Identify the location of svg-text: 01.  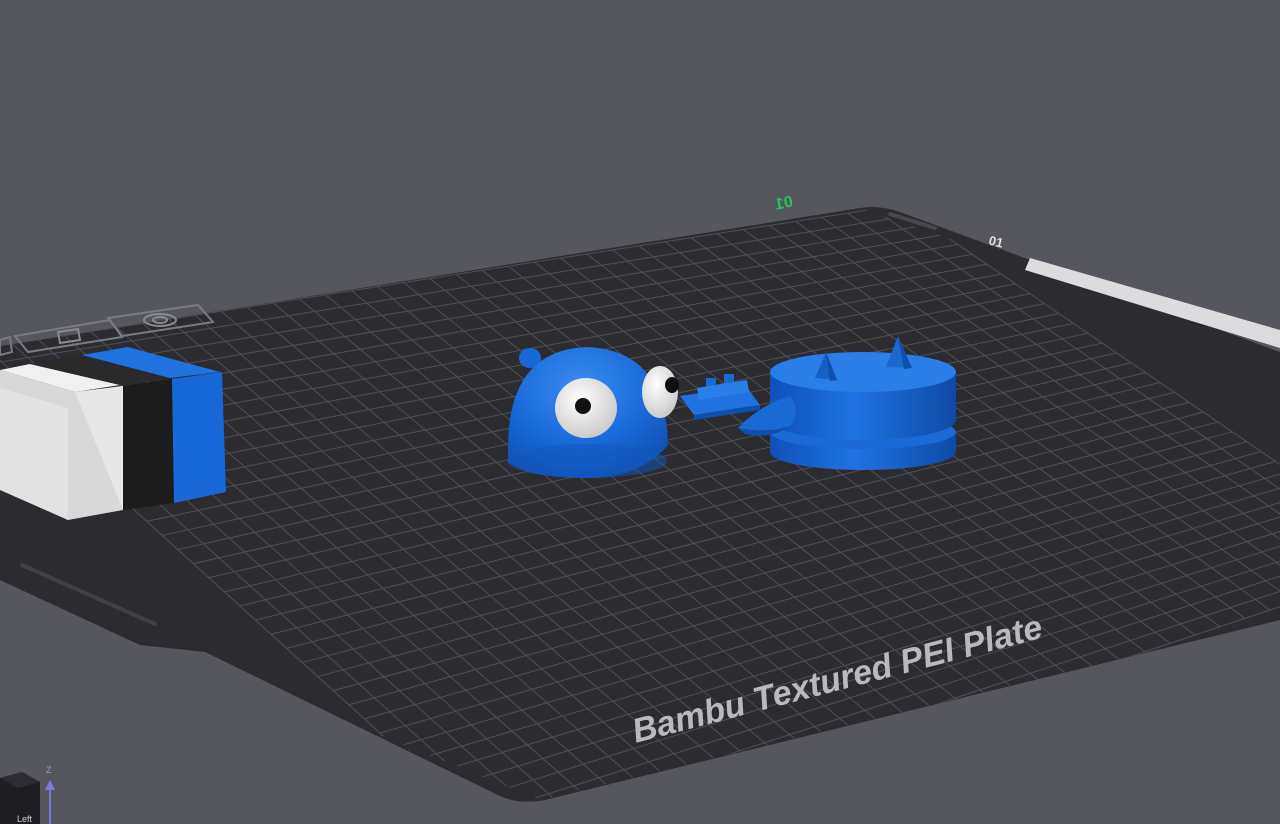
(783, 203).